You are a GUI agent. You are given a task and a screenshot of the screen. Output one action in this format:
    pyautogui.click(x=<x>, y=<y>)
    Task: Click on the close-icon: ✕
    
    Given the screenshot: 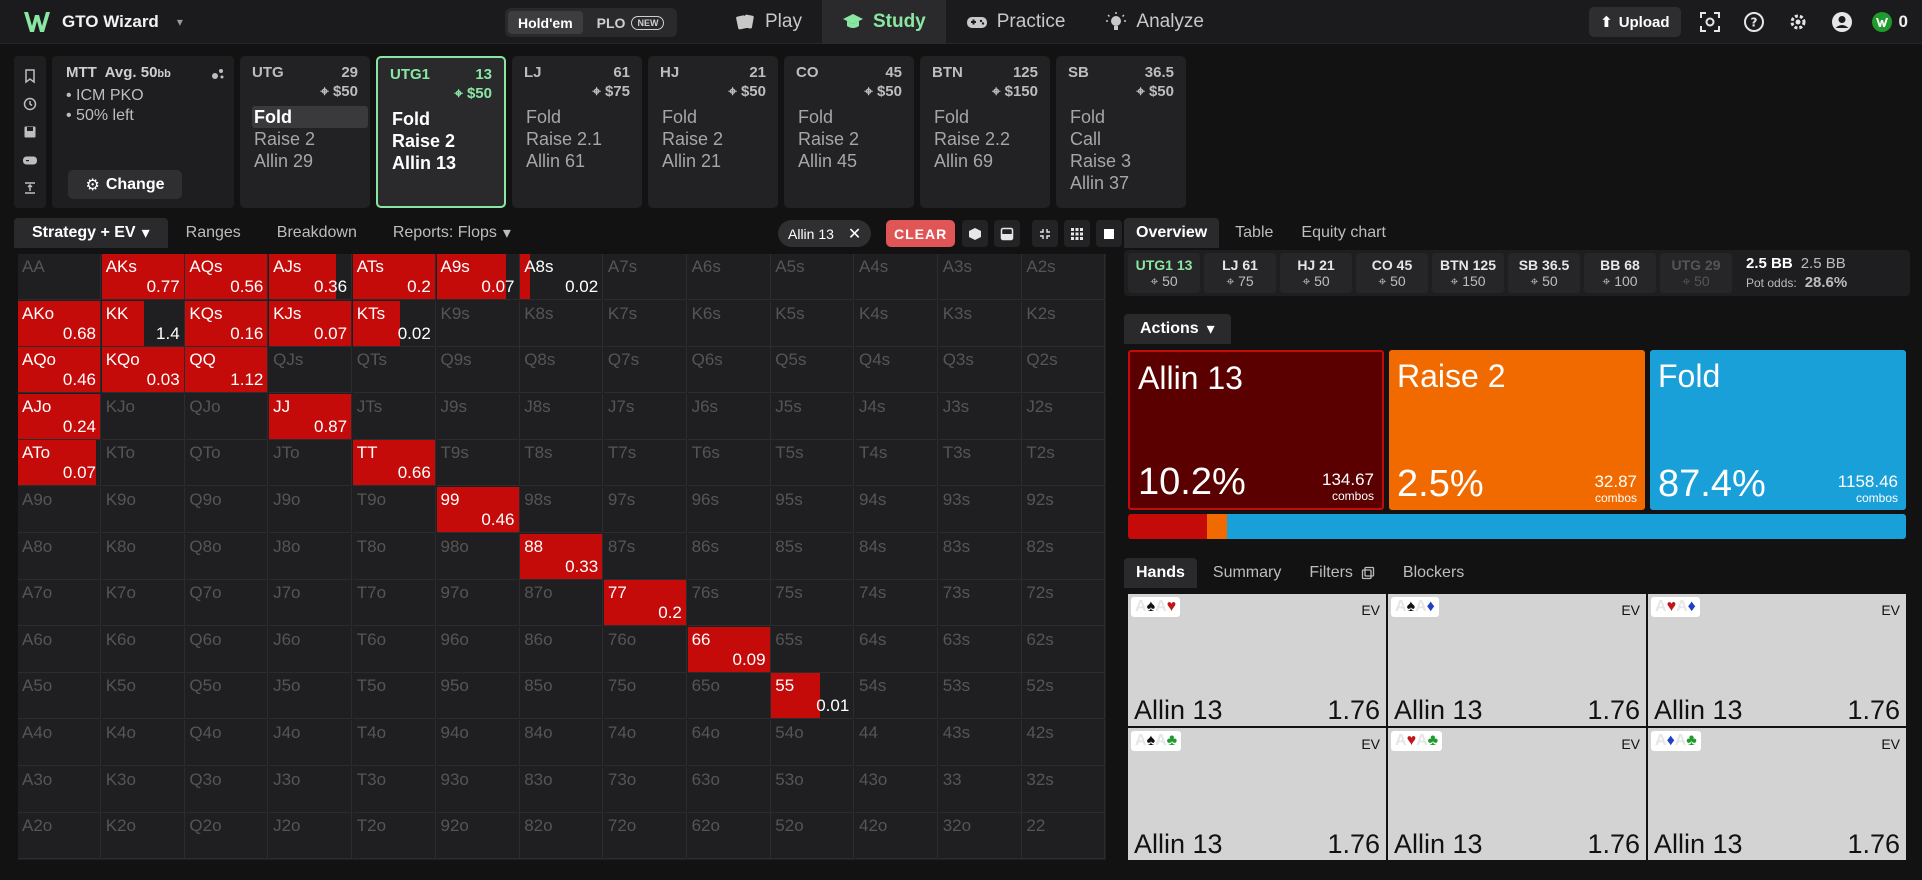 What is the action you would take?
    pyautogui.click(x=854, y=234)
    